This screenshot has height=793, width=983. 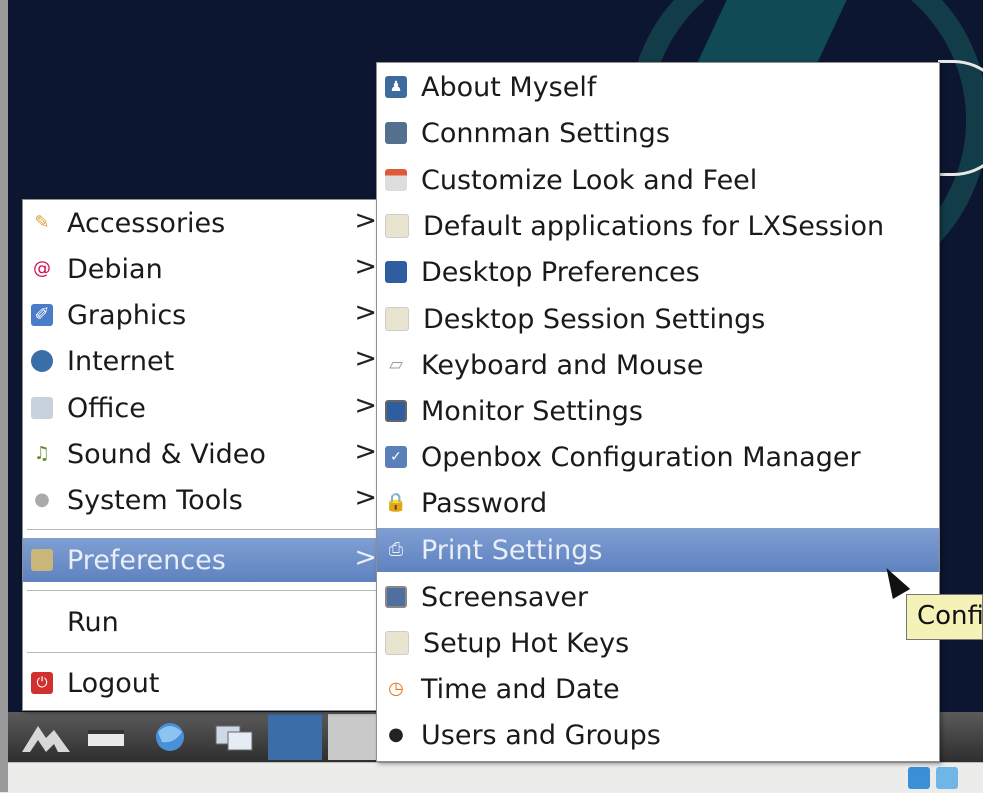 I want to click on submenu-item-password: 🔒 Password, so click(x=658, y=503).